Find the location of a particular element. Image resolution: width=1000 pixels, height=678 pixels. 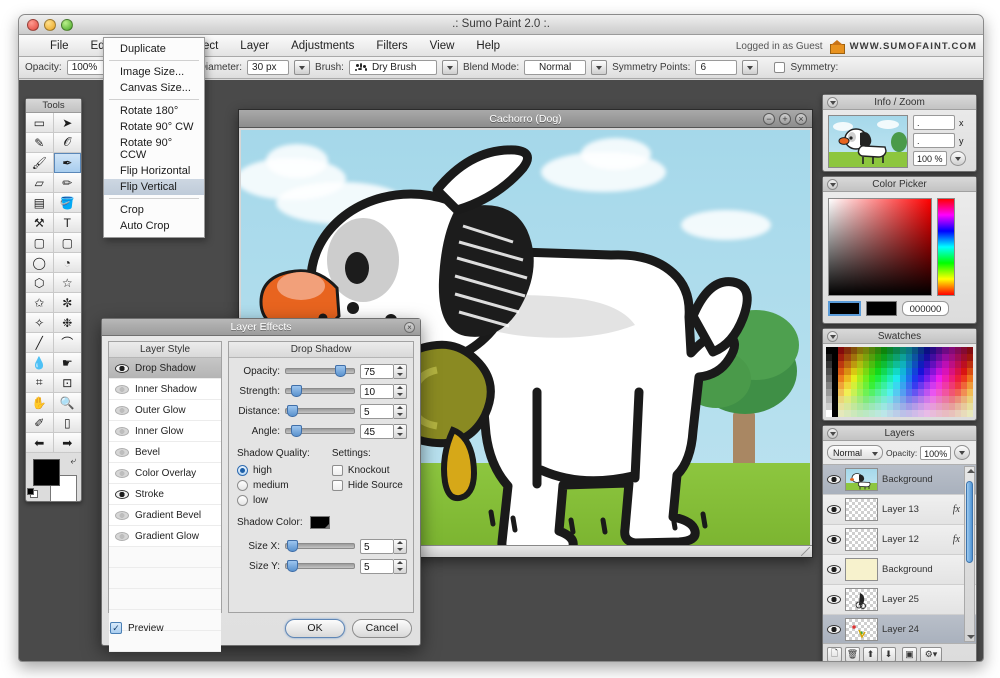

smudge-tool: ☛ is located at coordinates (67, 363).